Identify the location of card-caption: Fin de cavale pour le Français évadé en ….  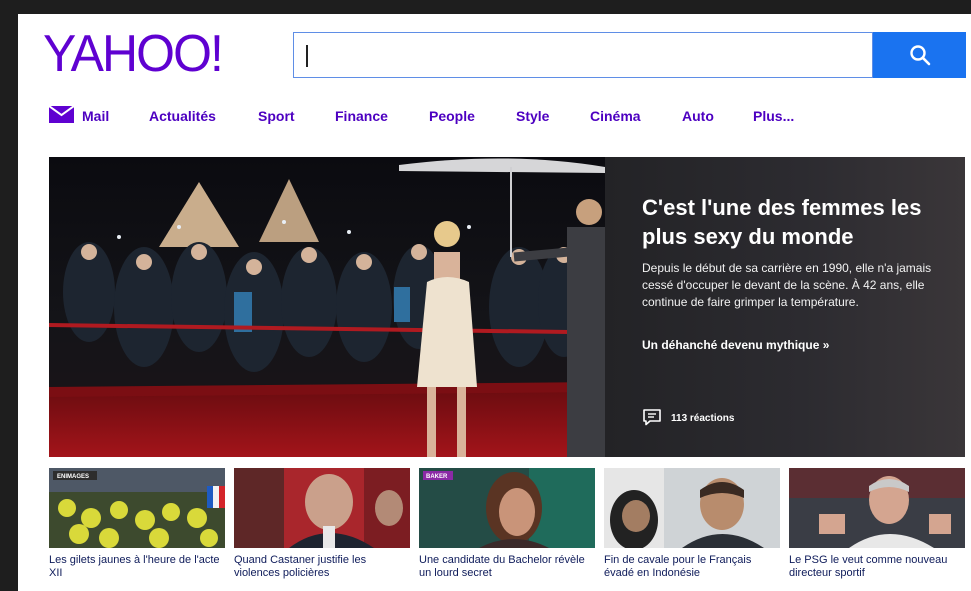
(692, 567).